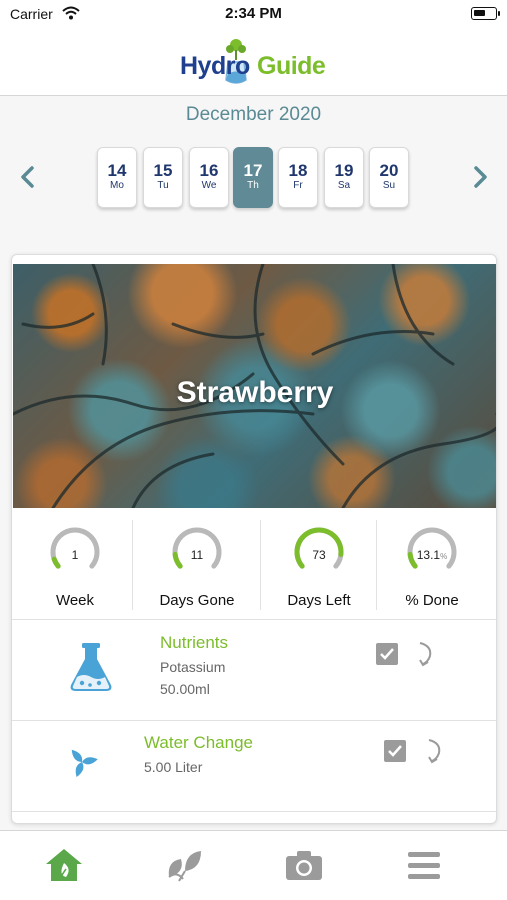 This screenshot has width=507, height=900. Describe the element at coordinates (193, 667) in the screenshot. I see `task-detail: Potassium` at that location.